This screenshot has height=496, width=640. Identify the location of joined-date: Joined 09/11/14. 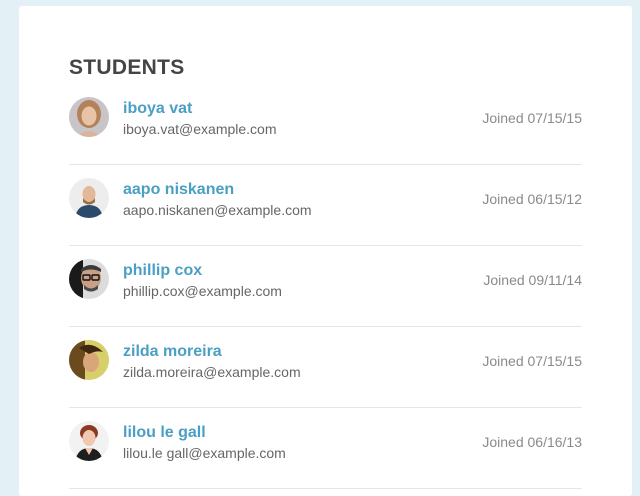
(532, 280).